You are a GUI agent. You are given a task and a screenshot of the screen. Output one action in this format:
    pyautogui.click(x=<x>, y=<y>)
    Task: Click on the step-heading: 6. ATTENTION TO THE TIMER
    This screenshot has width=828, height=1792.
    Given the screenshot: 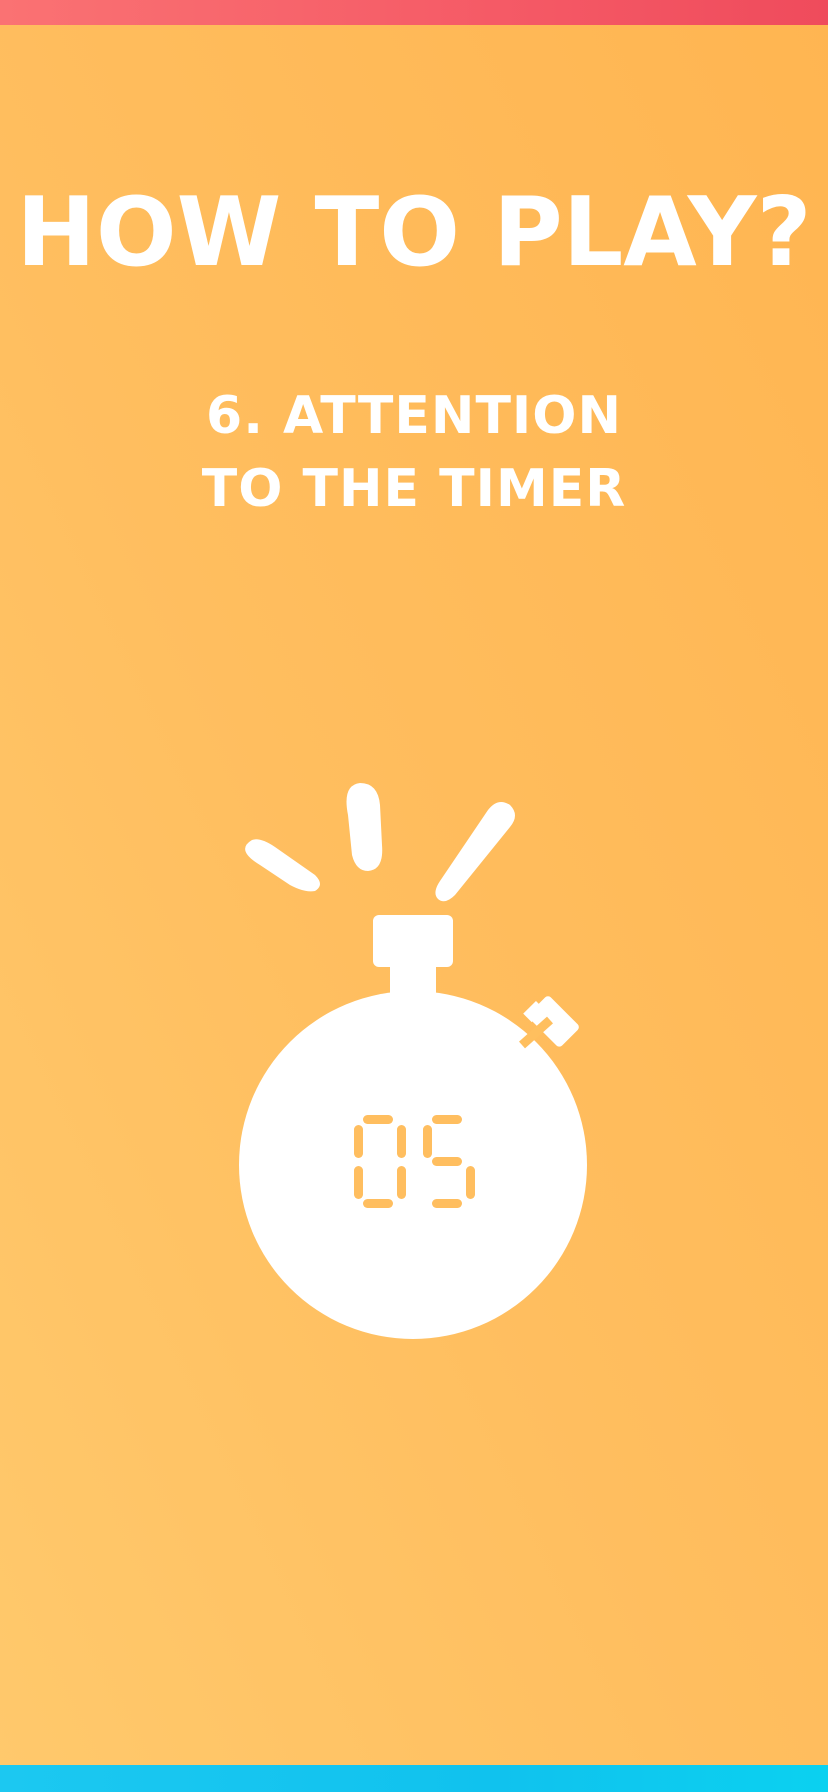 What is the action you would take?
    pyautogui.click(x=414, y=453)
    